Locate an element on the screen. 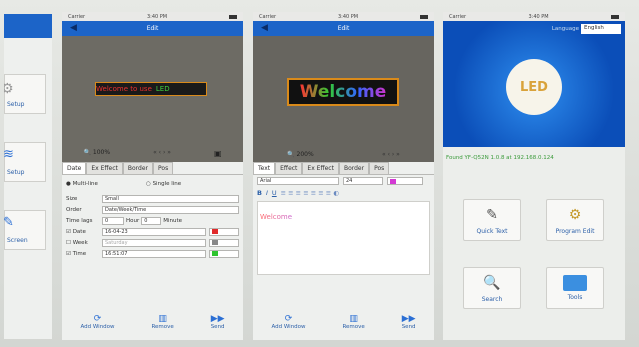 The width and height of the screenshot is (639, 347). left-menu-item-3: ✎ Screen is located at coordinates (25, 230).